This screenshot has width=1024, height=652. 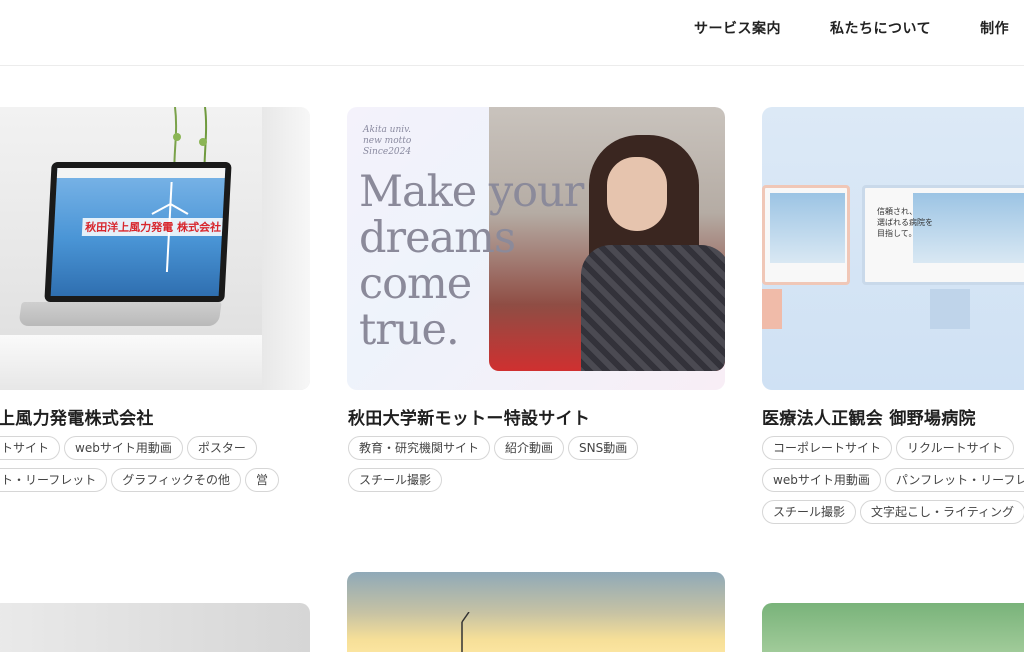 I want to click on website-header-bar, so click(x=141, y=173).